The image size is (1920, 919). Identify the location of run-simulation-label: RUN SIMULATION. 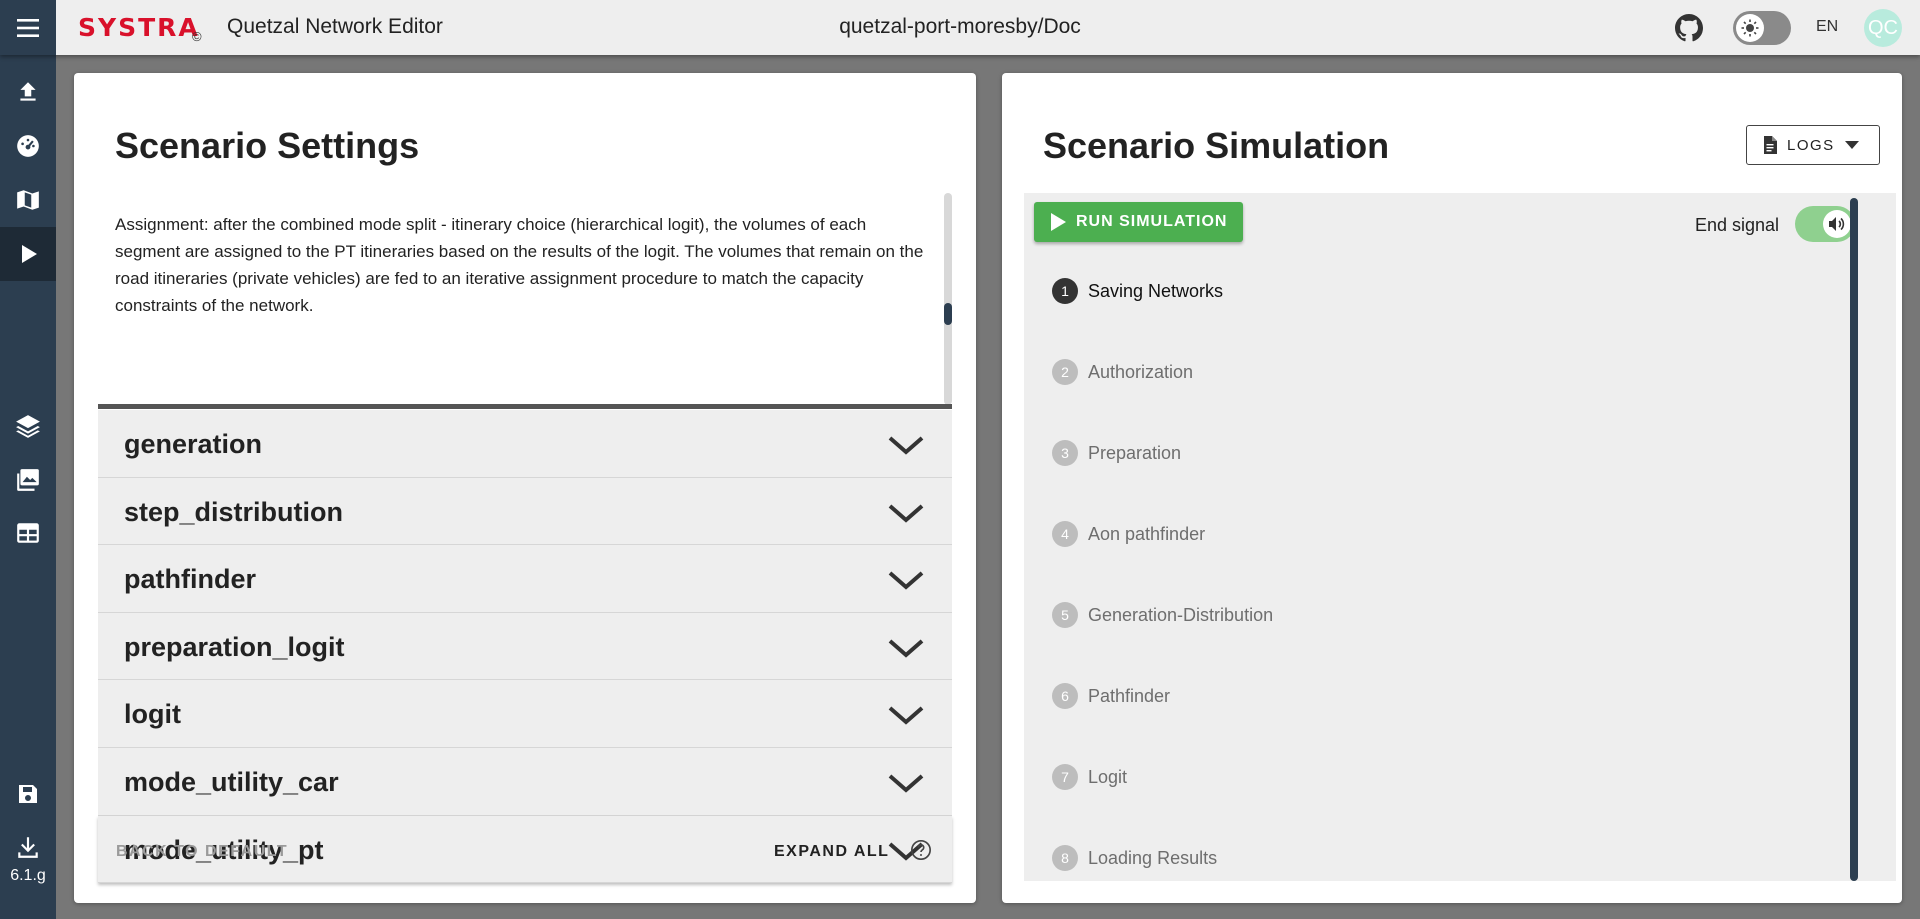
(1152, 221).